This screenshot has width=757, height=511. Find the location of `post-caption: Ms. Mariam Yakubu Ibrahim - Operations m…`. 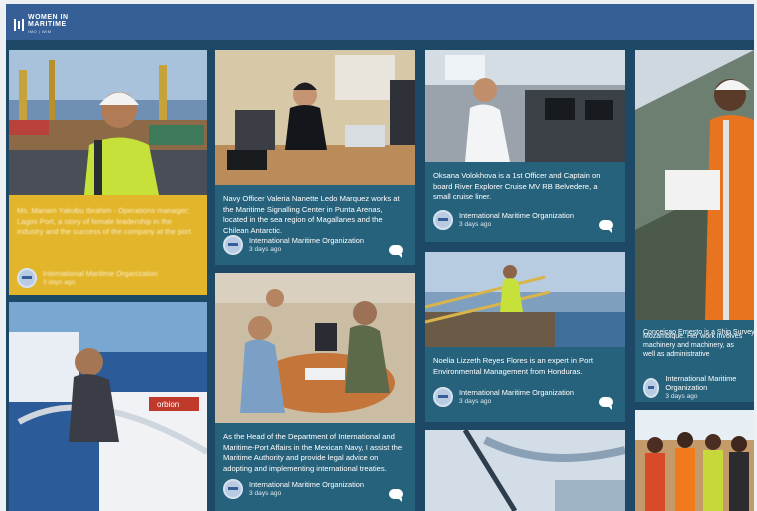

post-caption: Ms. Mariam Yakubu Ibrahim - Operations m… is located at coordinates (105, 221).